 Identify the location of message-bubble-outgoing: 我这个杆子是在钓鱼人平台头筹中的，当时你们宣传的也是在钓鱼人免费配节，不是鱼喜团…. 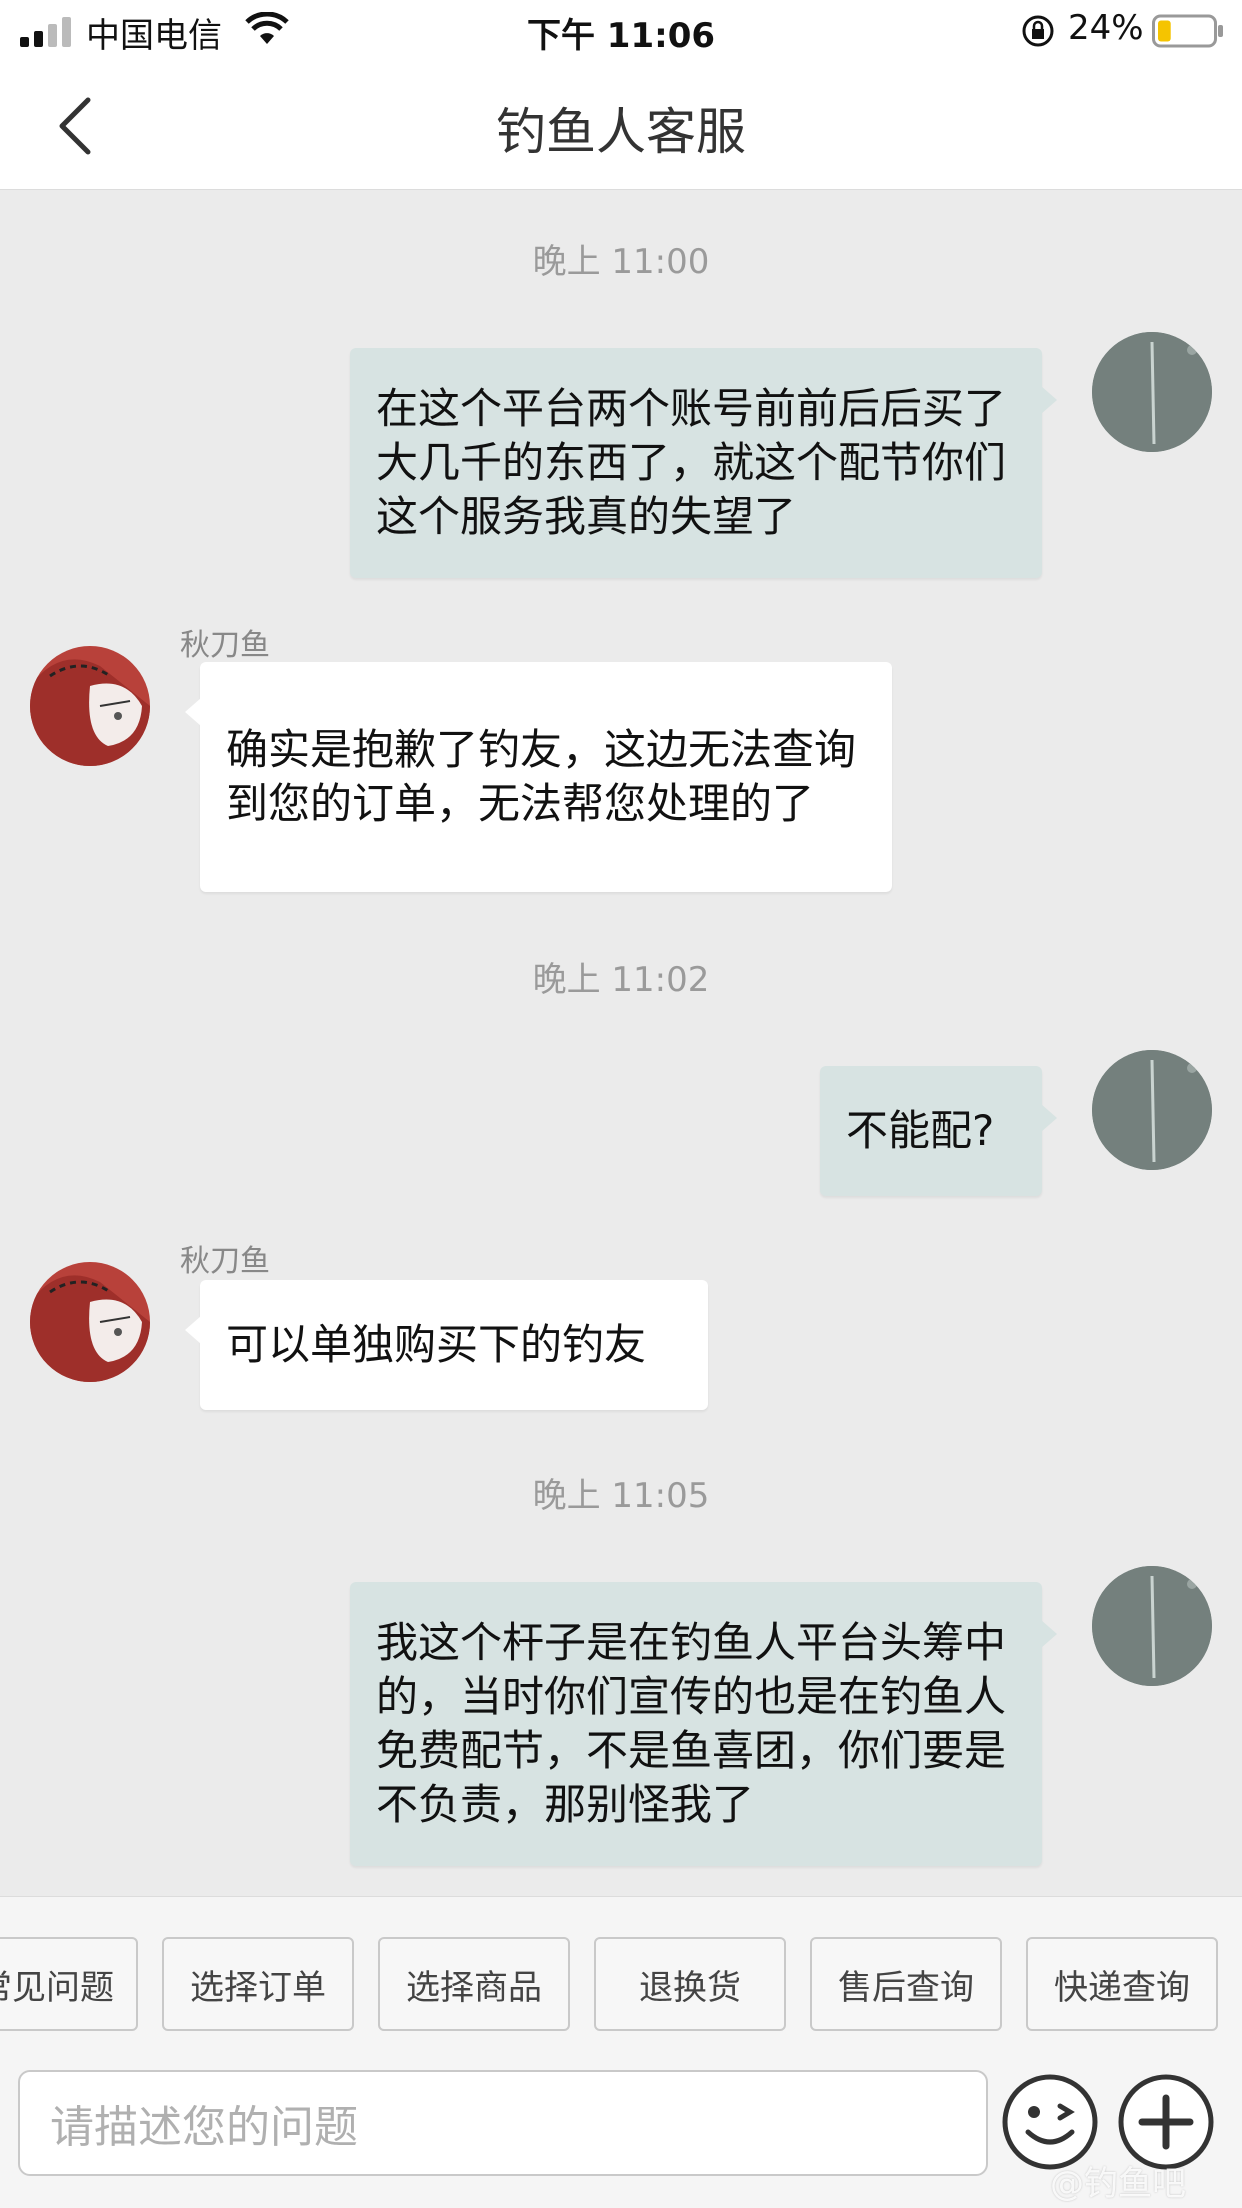
(696, 1724).